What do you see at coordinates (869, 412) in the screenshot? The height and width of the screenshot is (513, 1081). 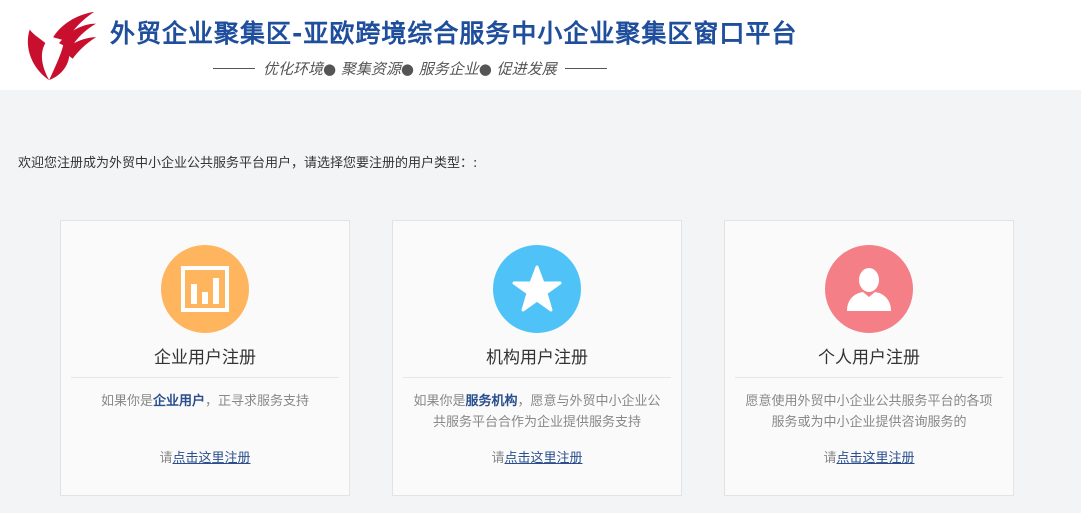 I see `card-description: 愿意使用外贸中小企业公共服务平台的各项服务或为中小企业提供咨询服务的` at bounding box center [869, 412].